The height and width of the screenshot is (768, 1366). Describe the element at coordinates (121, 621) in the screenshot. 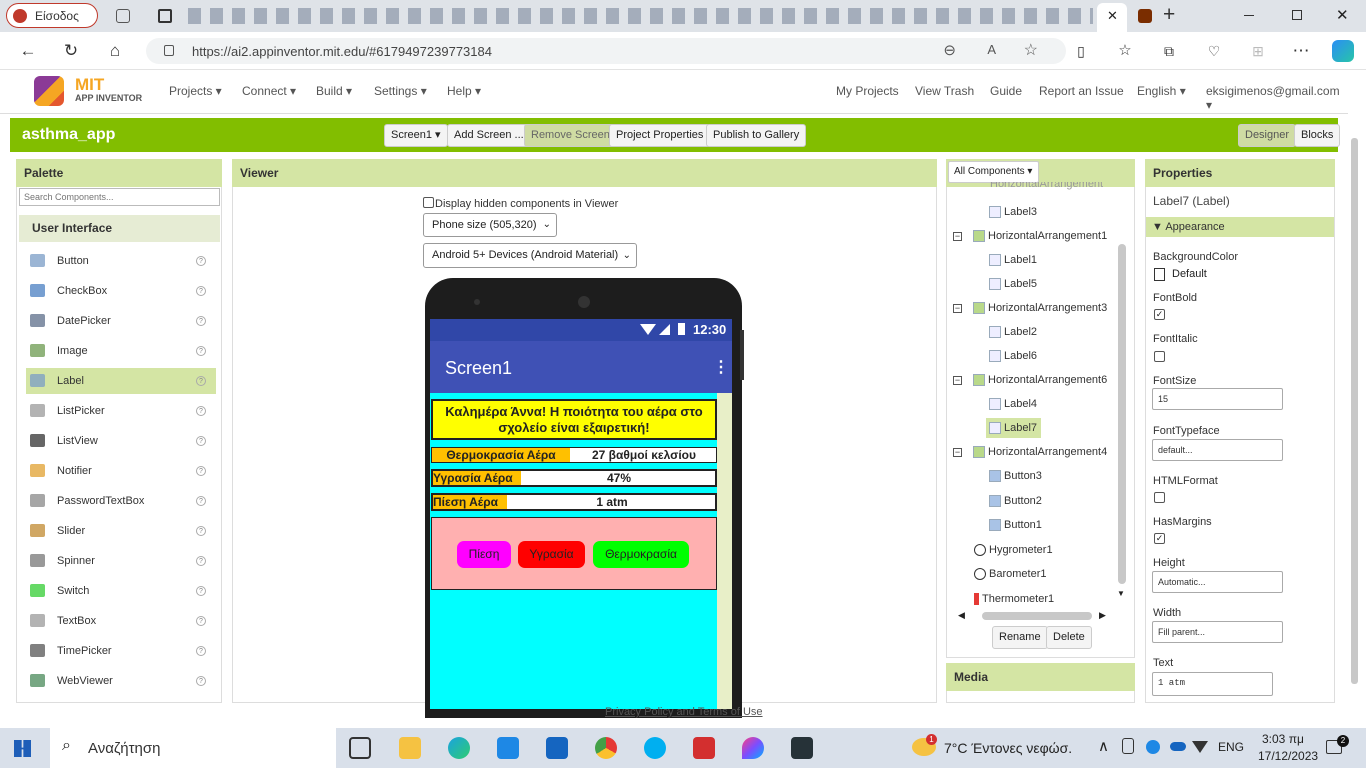

I see `palette-item-textbox: TextBox?` at that location.